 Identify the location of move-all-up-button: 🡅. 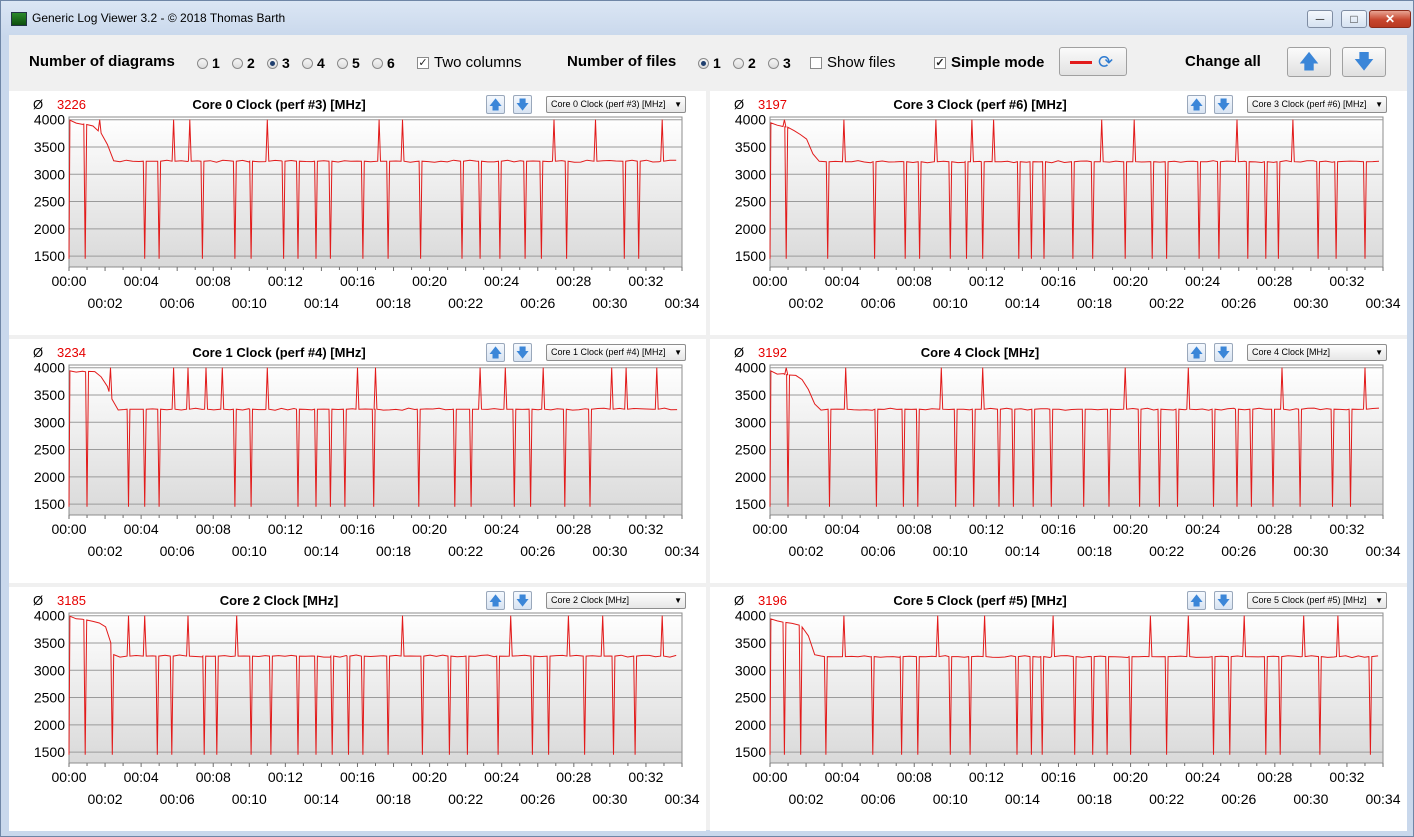
(1309, 62).